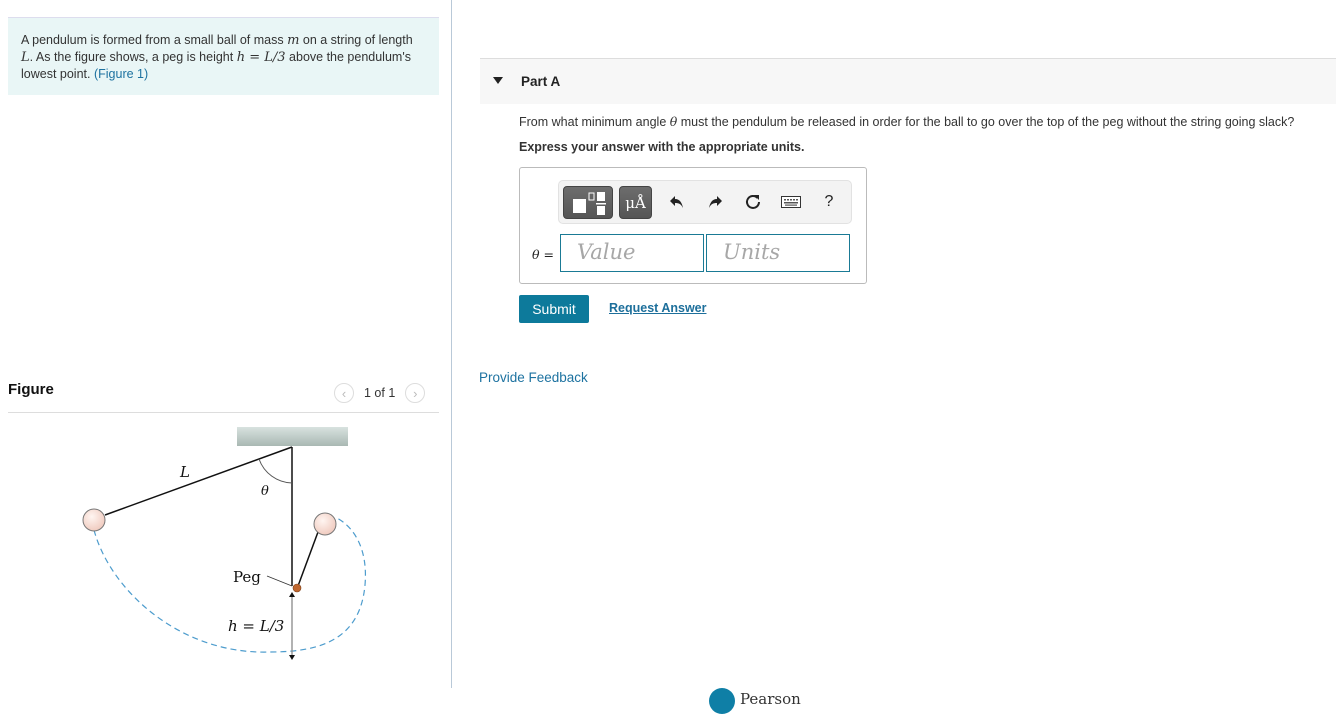  What do you see at coordinates (292, 594) in the screenshot?
I see `arrow-head-up` at bounding box center [292, 594].